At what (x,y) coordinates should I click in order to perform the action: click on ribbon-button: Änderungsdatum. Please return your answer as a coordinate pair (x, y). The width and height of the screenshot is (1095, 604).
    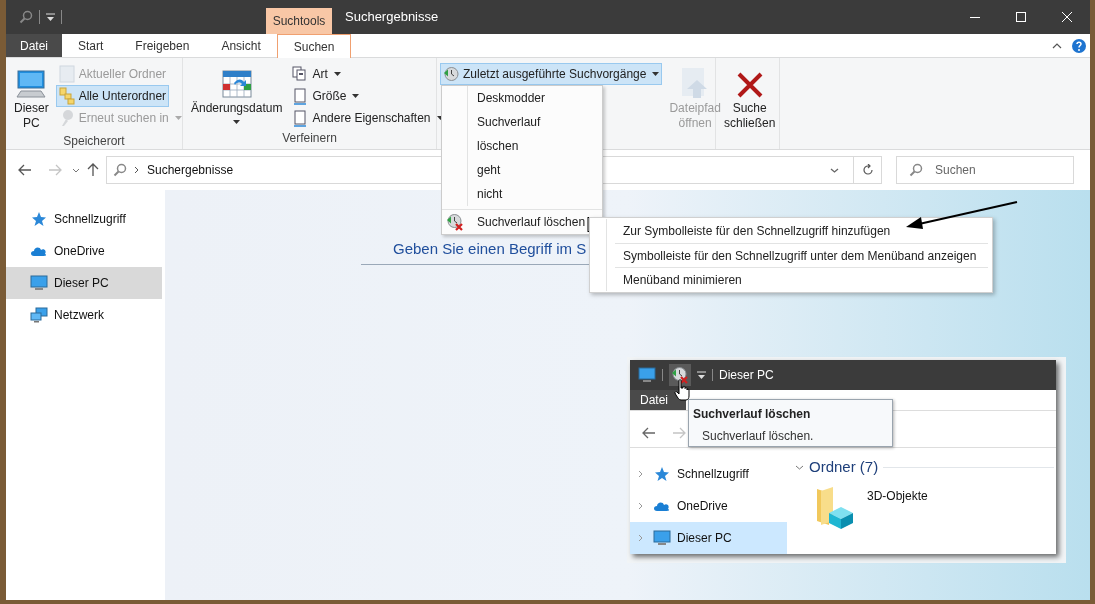
    Looking at the image, I should click on (237, 93).